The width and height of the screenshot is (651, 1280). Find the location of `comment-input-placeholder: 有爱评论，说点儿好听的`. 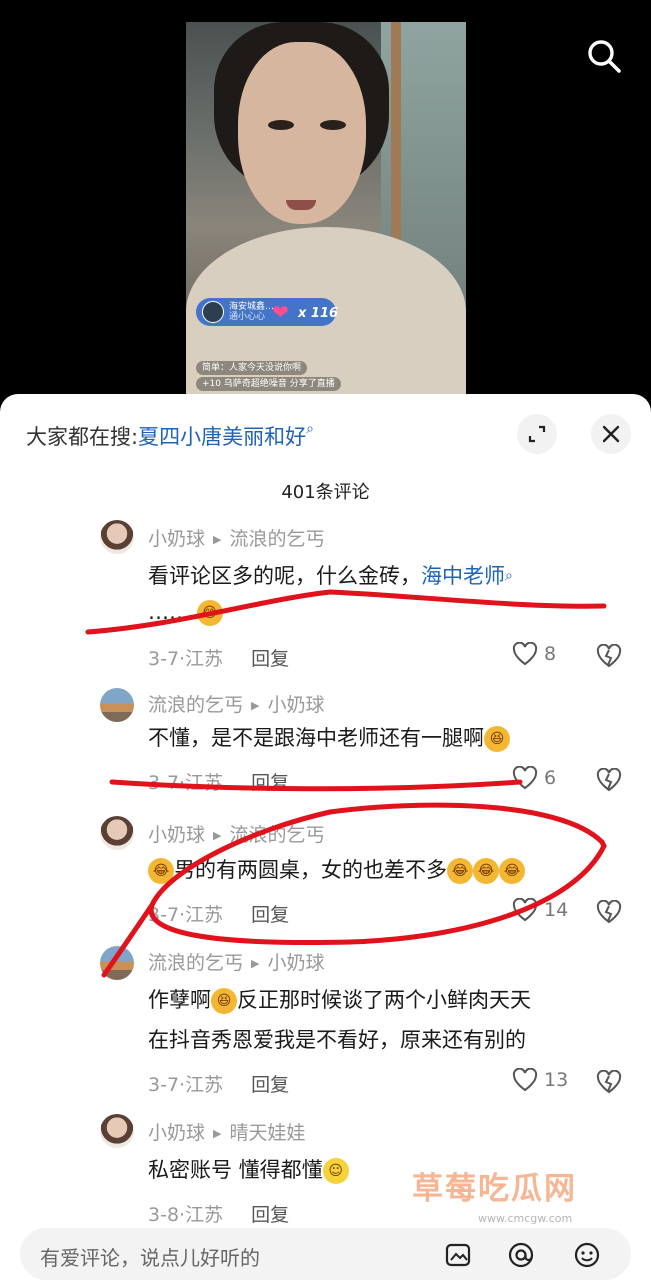

comment-input-placeholder: 有爱评论，说点儿好听的 is located at coordinates (150, 1256).